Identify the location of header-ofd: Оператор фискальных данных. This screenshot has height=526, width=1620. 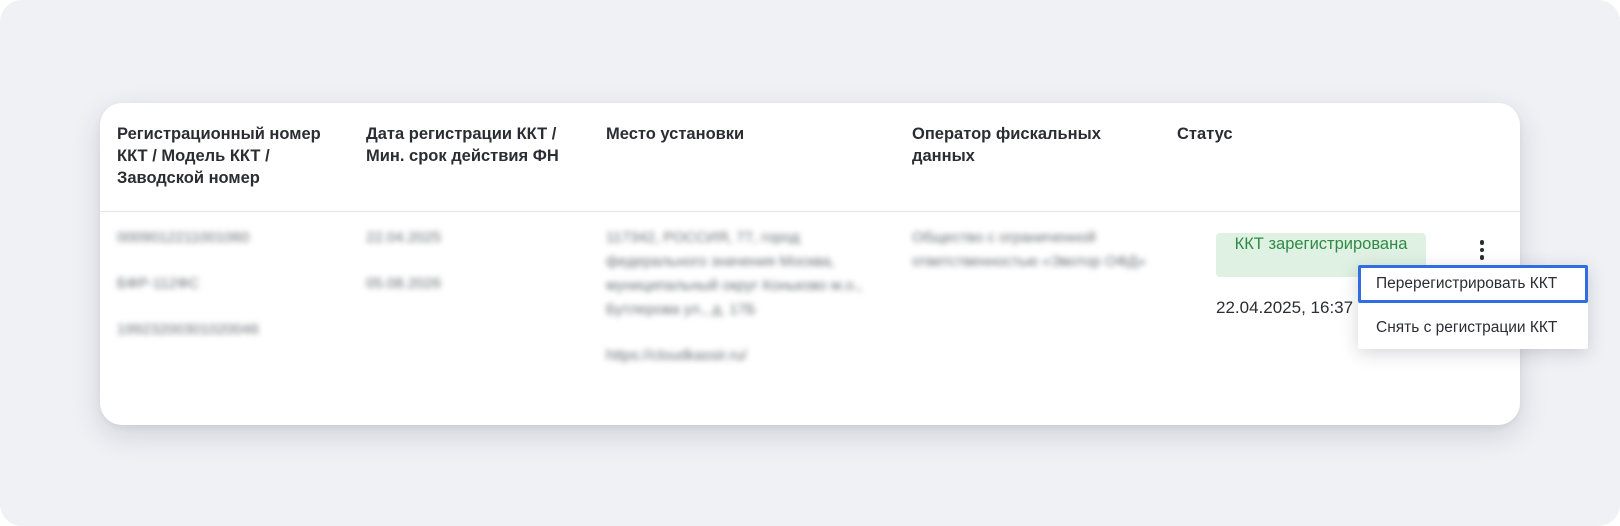
(1006, 145).